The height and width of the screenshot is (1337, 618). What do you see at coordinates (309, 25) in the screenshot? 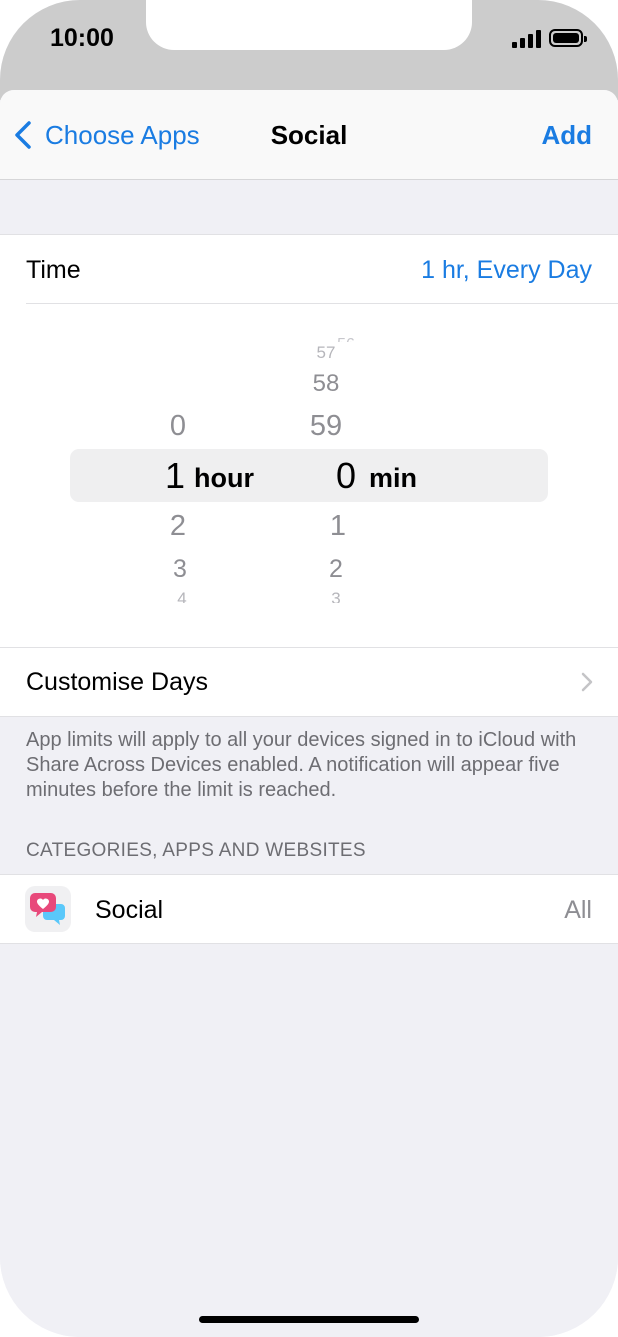
I see `notch` at bounding box center [309, 25].